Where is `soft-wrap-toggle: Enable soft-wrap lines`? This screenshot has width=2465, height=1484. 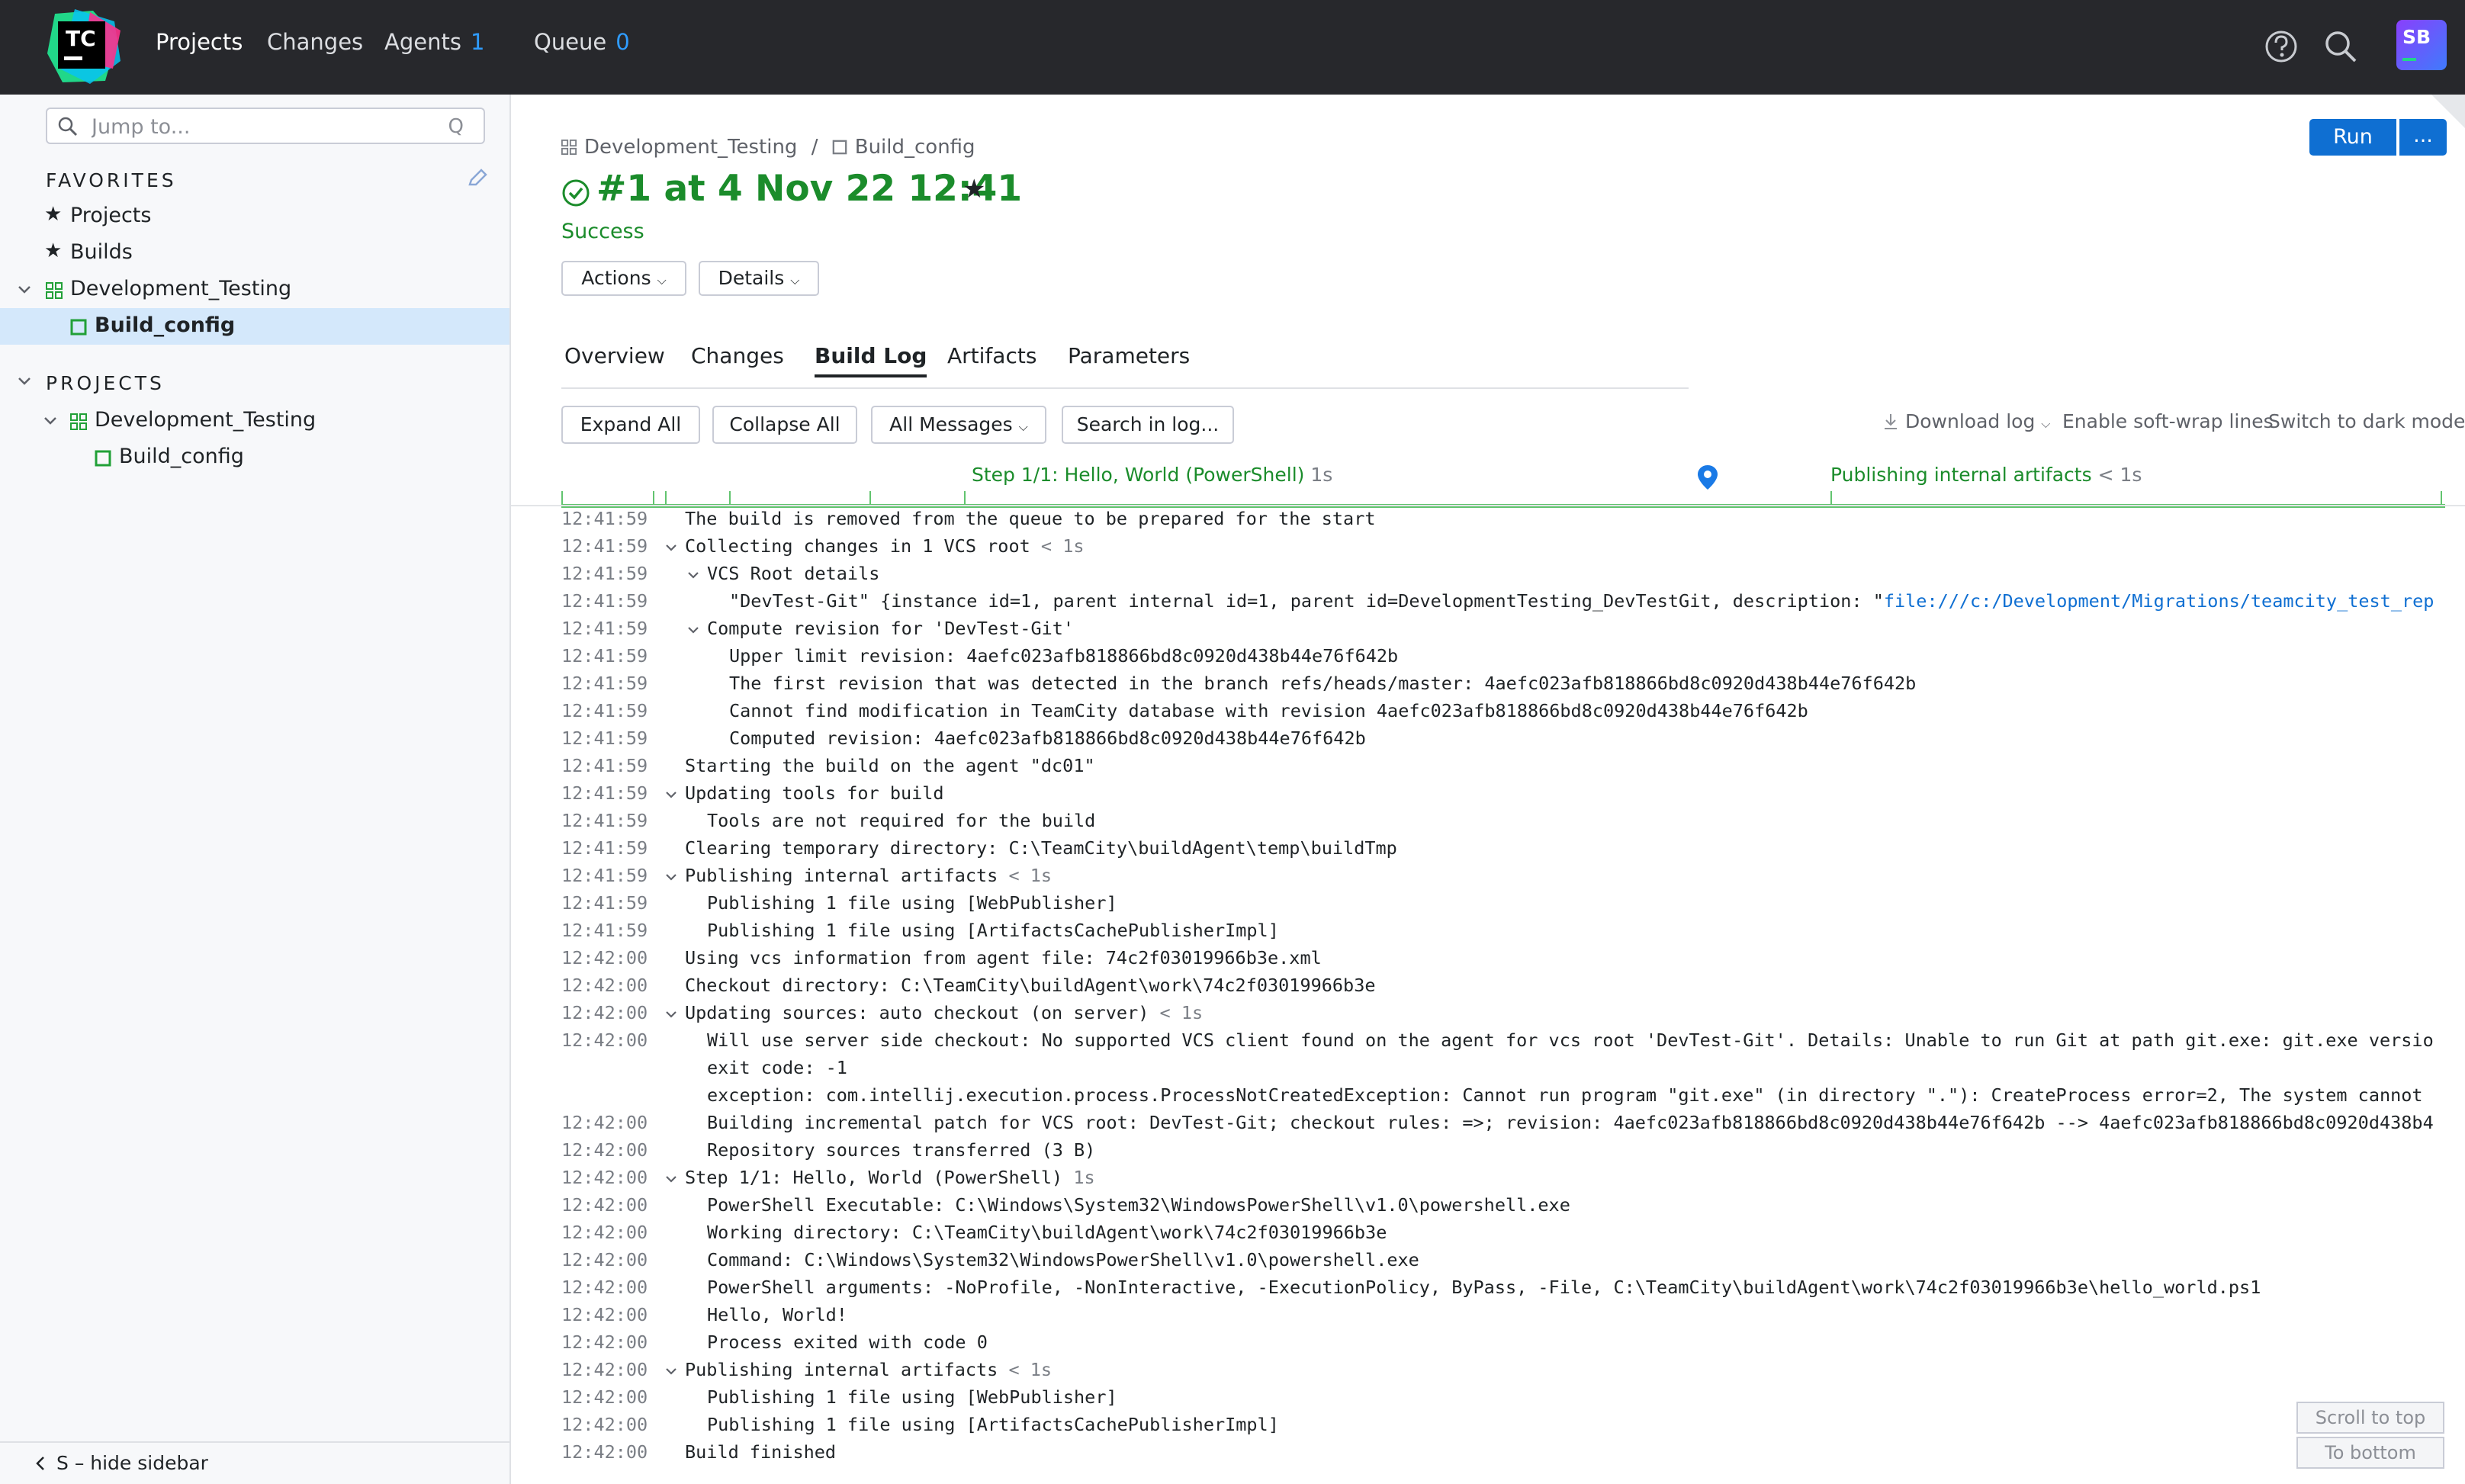
soft-wrap-toggle: Enable soft-wrap lines is located at coordinates (2168, 421).